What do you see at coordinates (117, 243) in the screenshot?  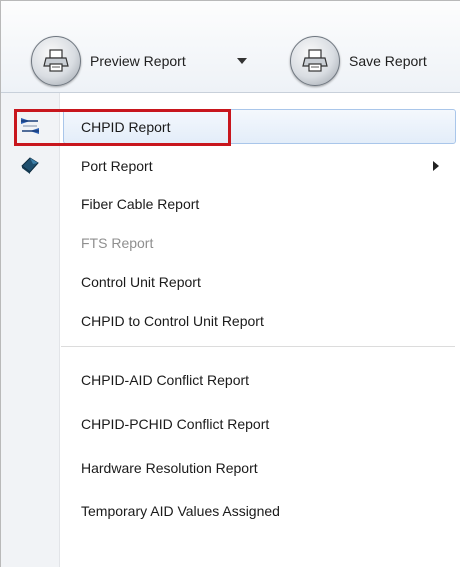 I see `menu-item-label: FTS Report` at bounding box center [117, 243].